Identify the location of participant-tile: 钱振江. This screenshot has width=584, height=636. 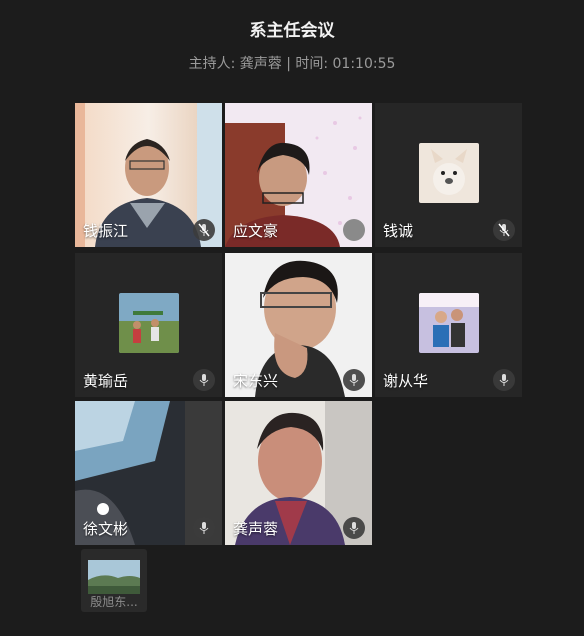
(148, 175).